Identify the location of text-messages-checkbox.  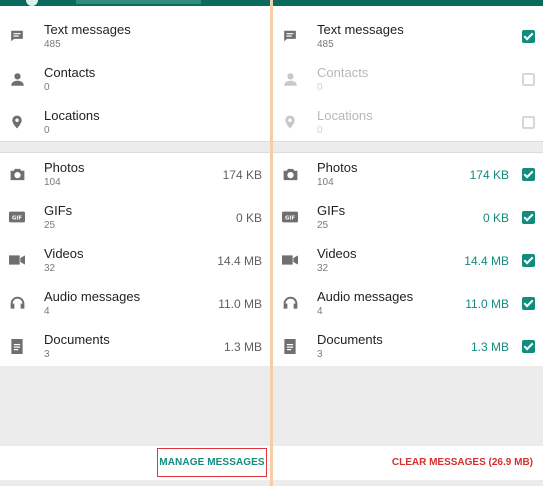
(528, 36).